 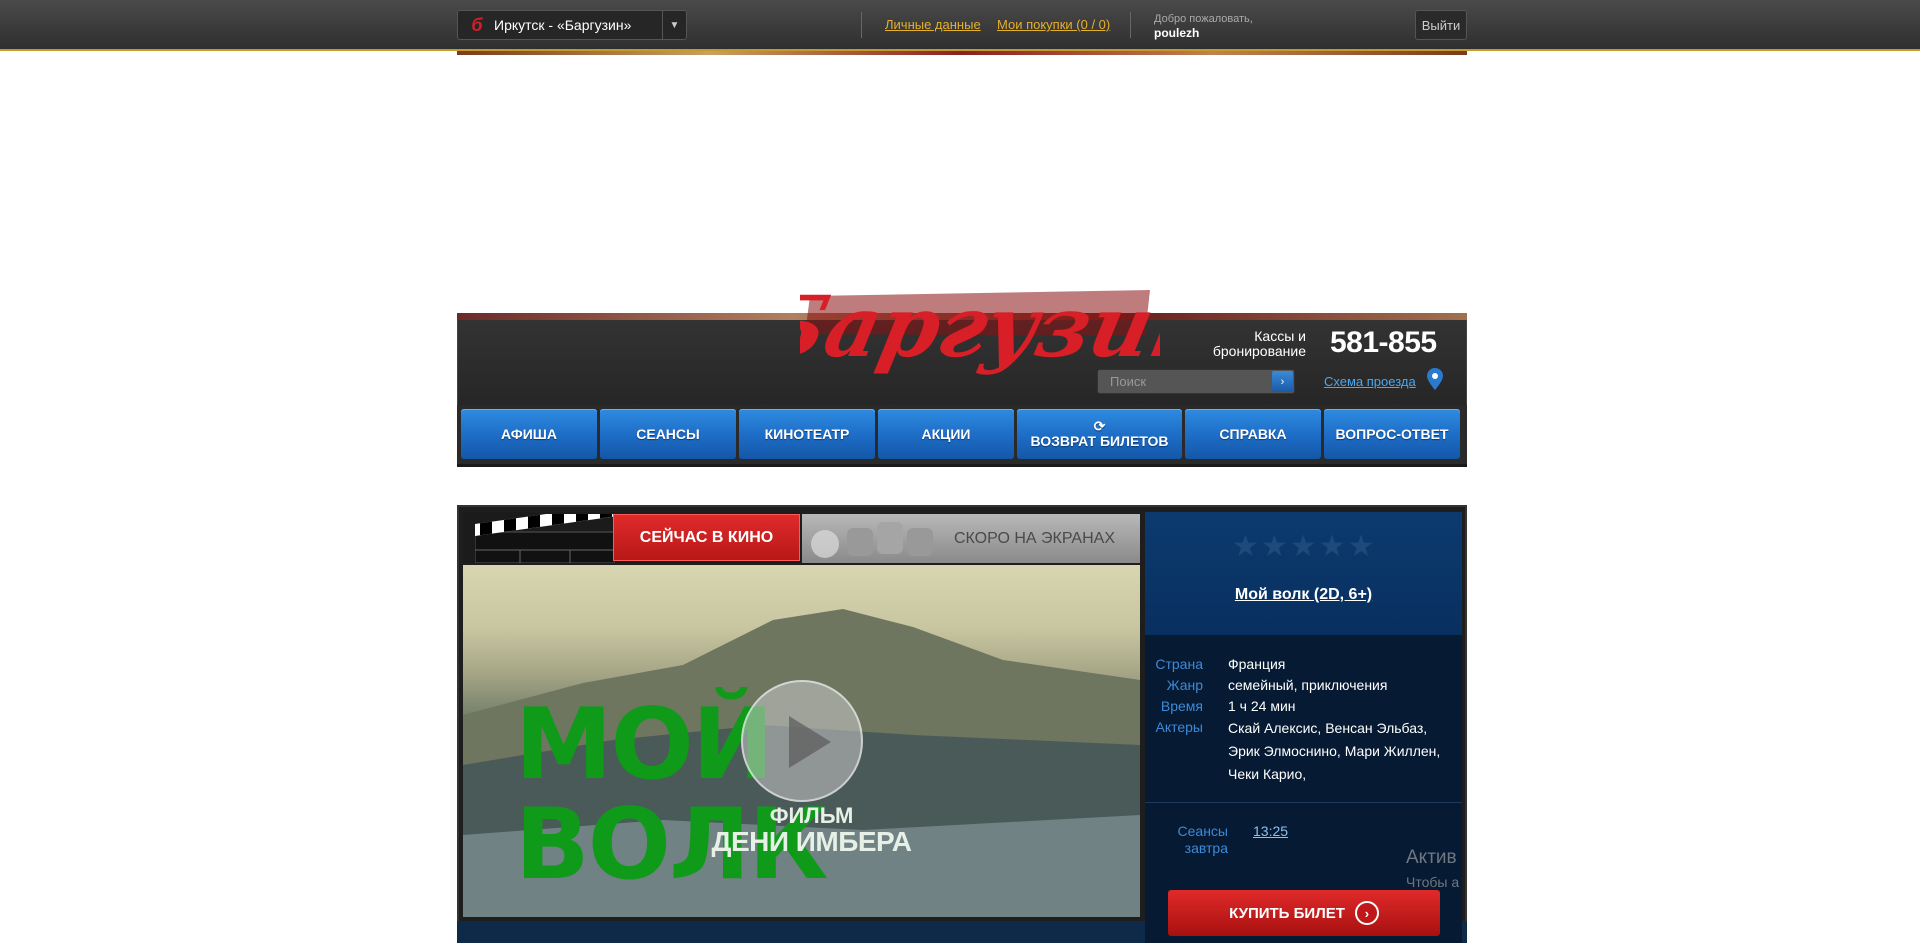 What do you see at coordinates (1366, 913) in the screenshot?
I see `chevron-right-icon: ›` at bounding box center [1366, 913].